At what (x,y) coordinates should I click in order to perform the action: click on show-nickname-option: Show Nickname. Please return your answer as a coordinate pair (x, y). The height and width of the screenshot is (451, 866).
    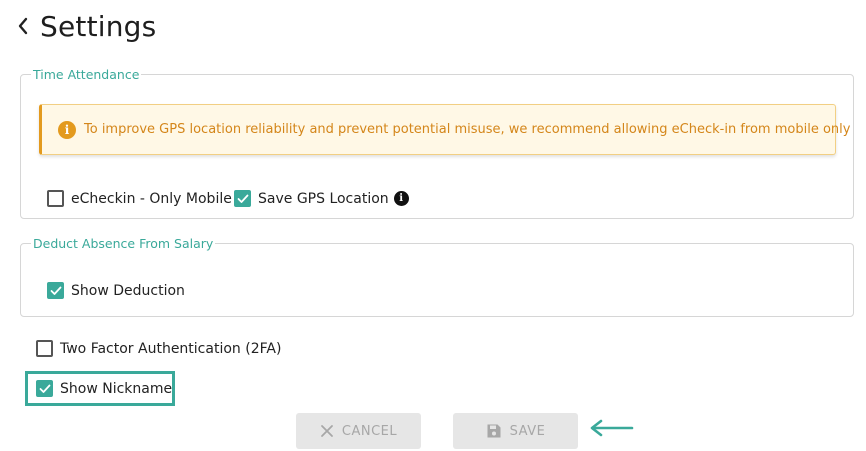
    Looking at the image, I should click on (104, 388).